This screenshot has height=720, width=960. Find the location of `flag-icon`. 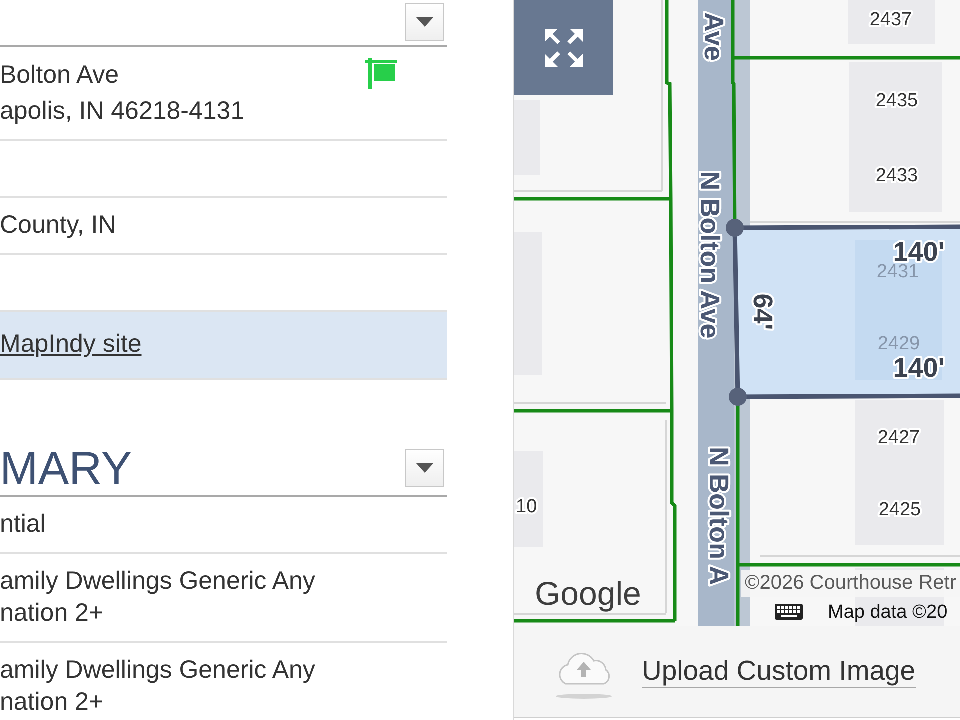

flag-icon is located at coordinates (381, 73).